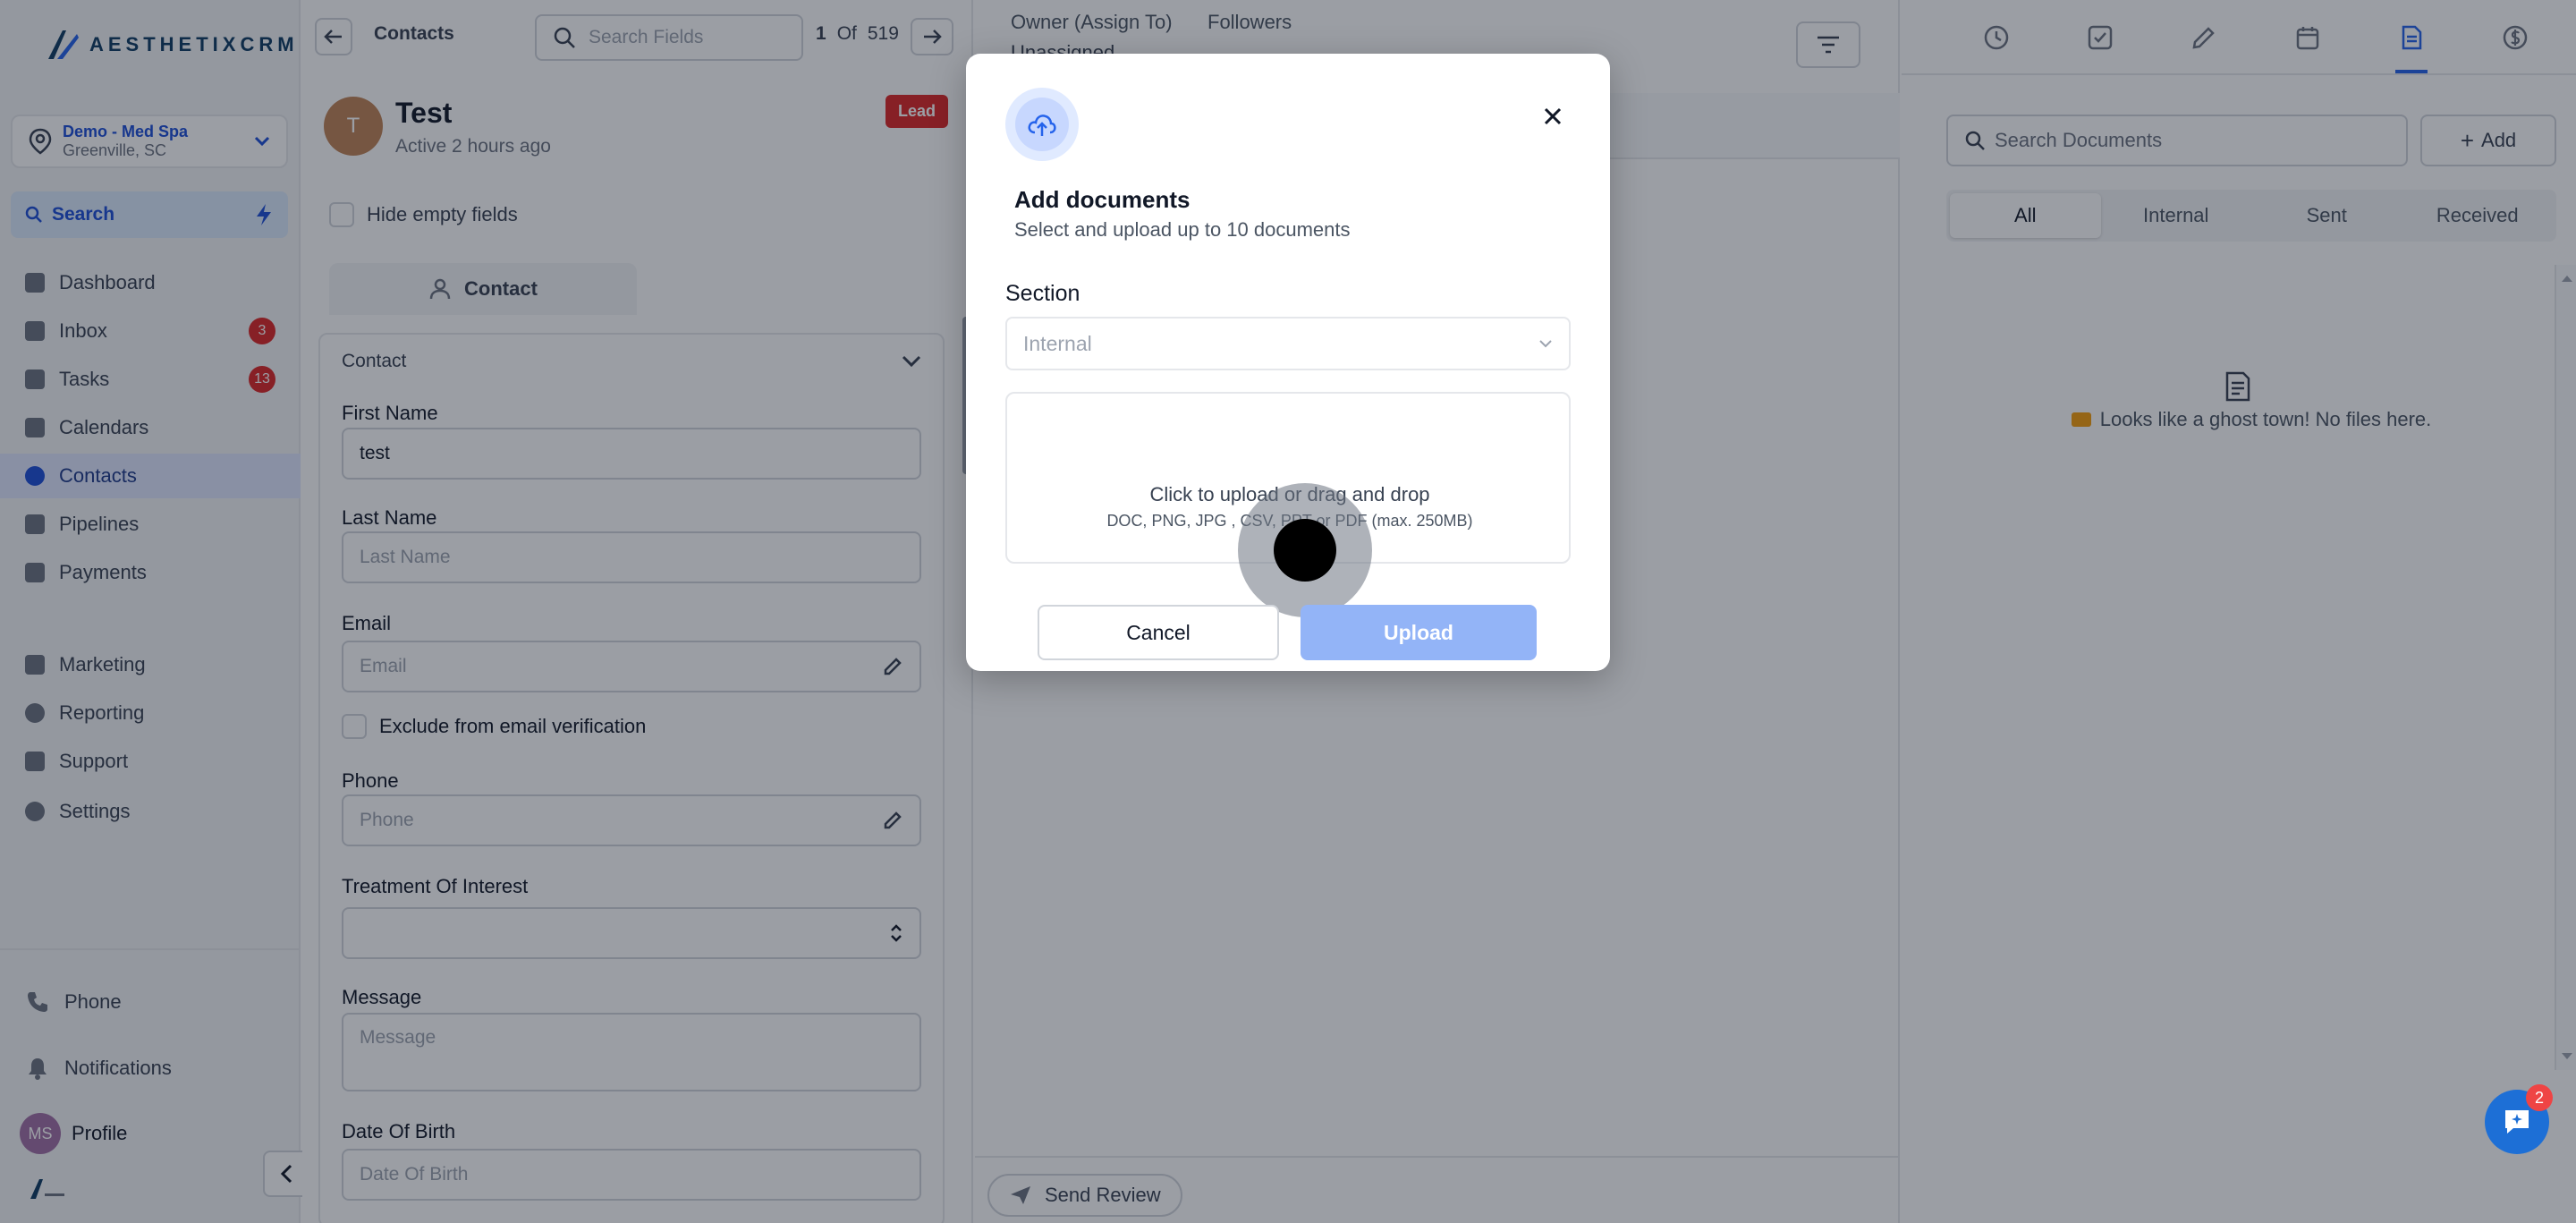  What do you see at coordinates (1419, 632) in the screenshot?
I see `upload-button: Upload` at bounding box center [1419, 632].